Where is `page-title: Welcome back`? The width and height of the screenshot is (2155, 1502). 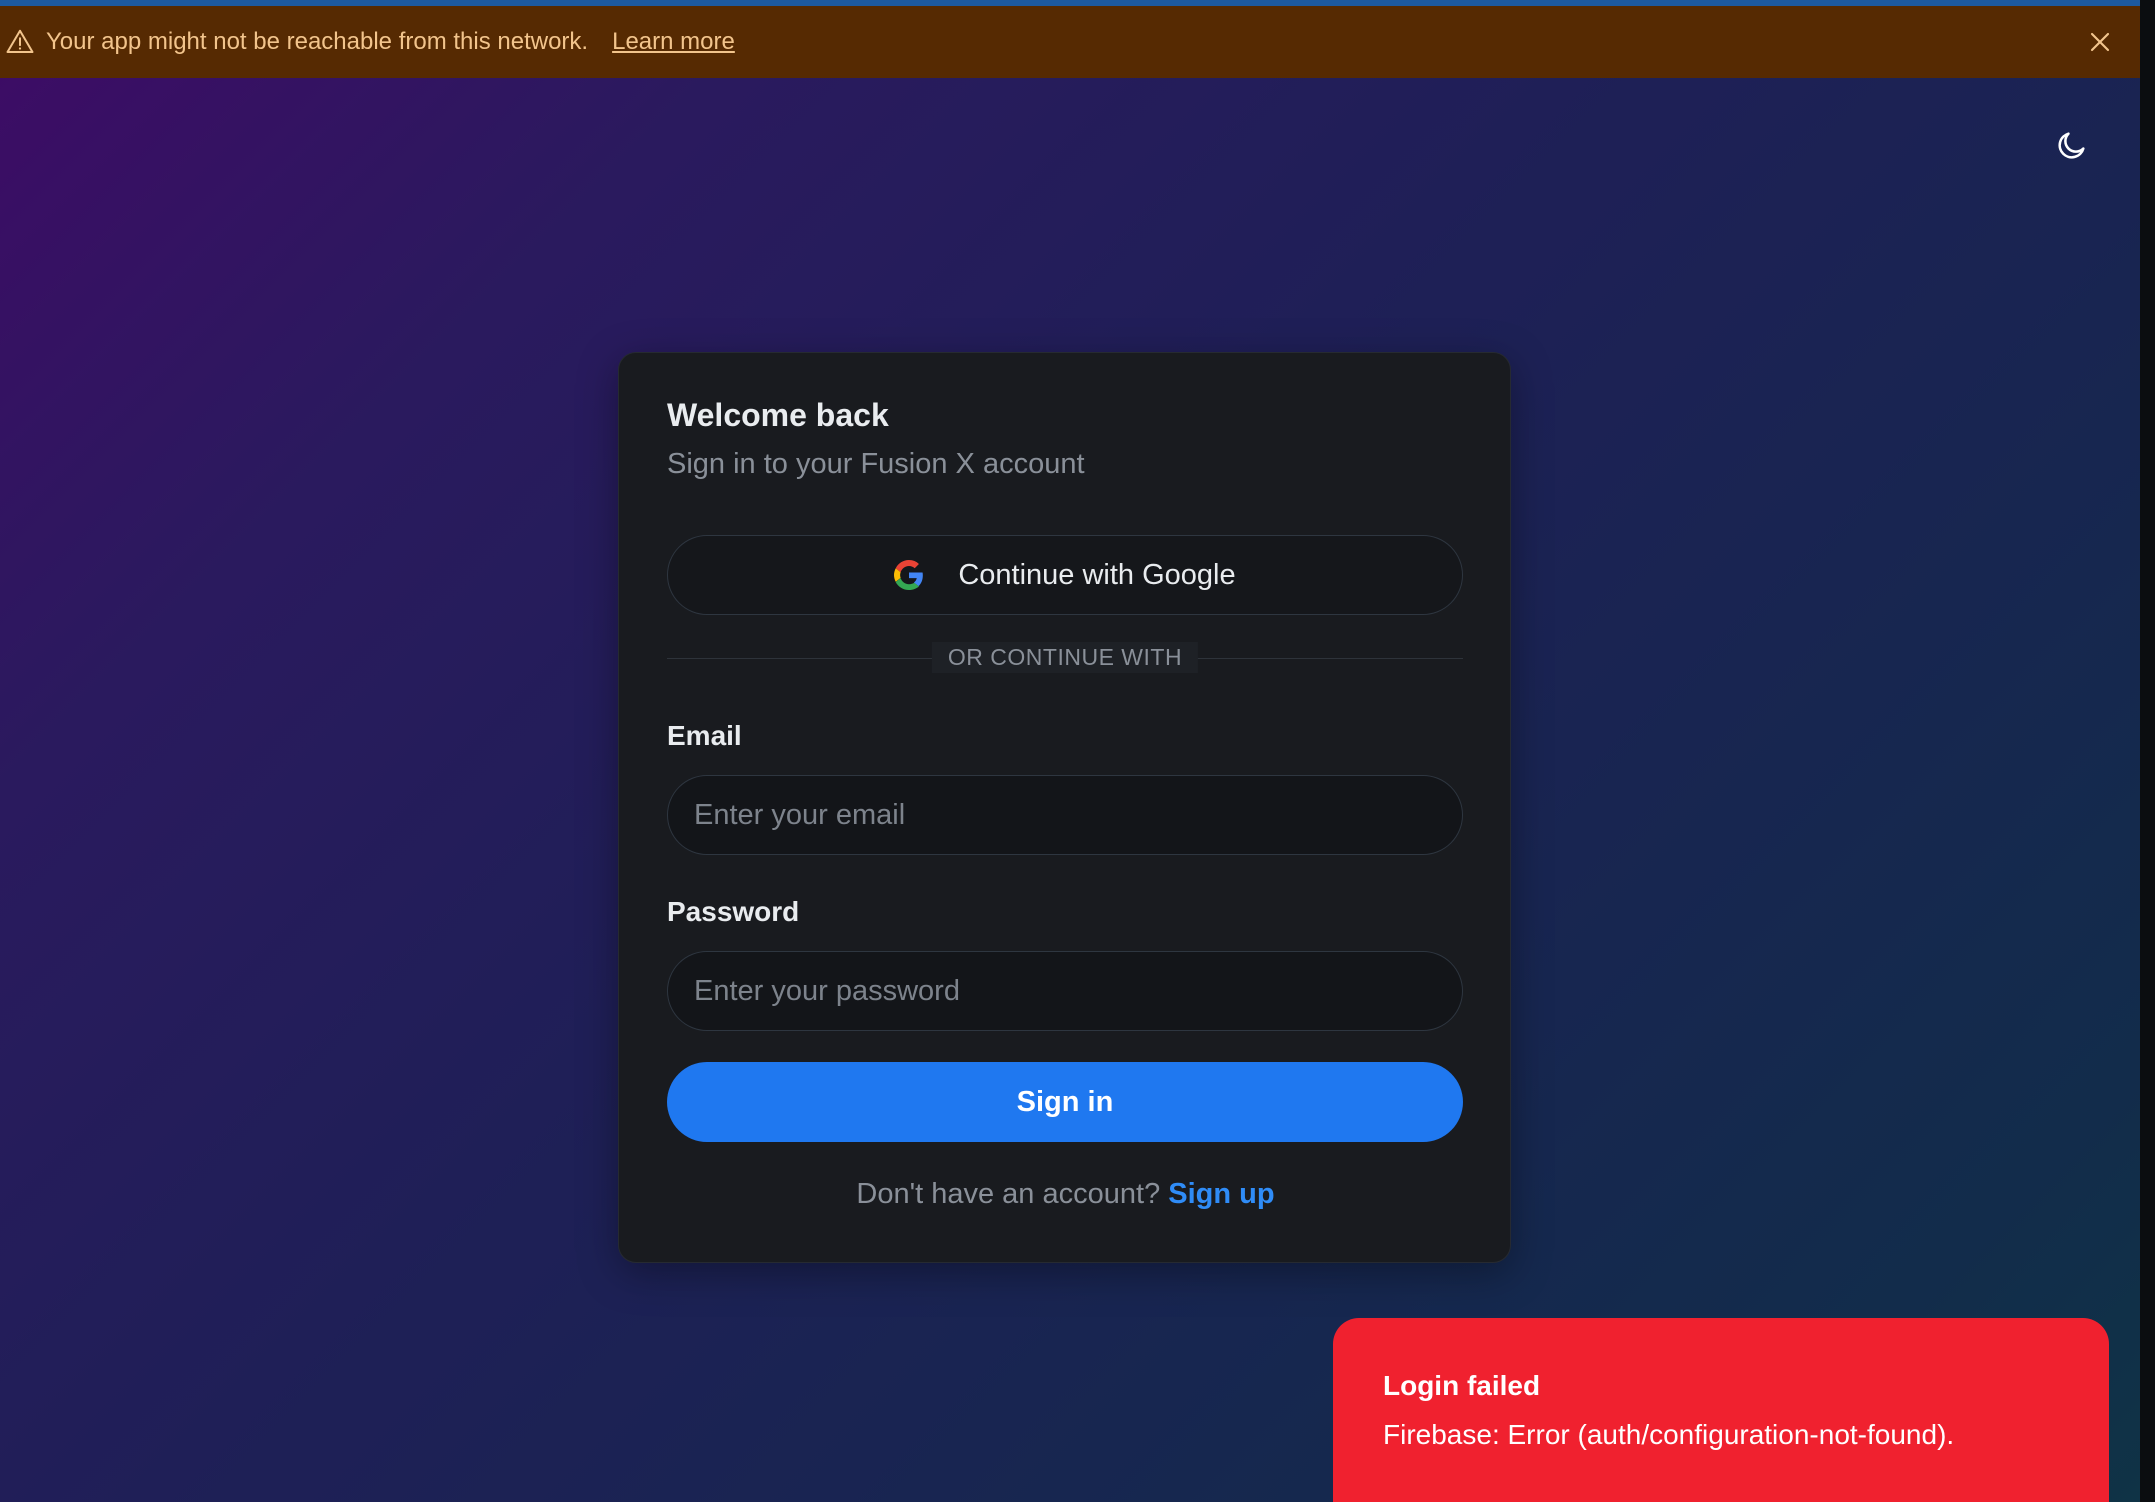
page-title: Welcome back is located at coordinates (778, 415).